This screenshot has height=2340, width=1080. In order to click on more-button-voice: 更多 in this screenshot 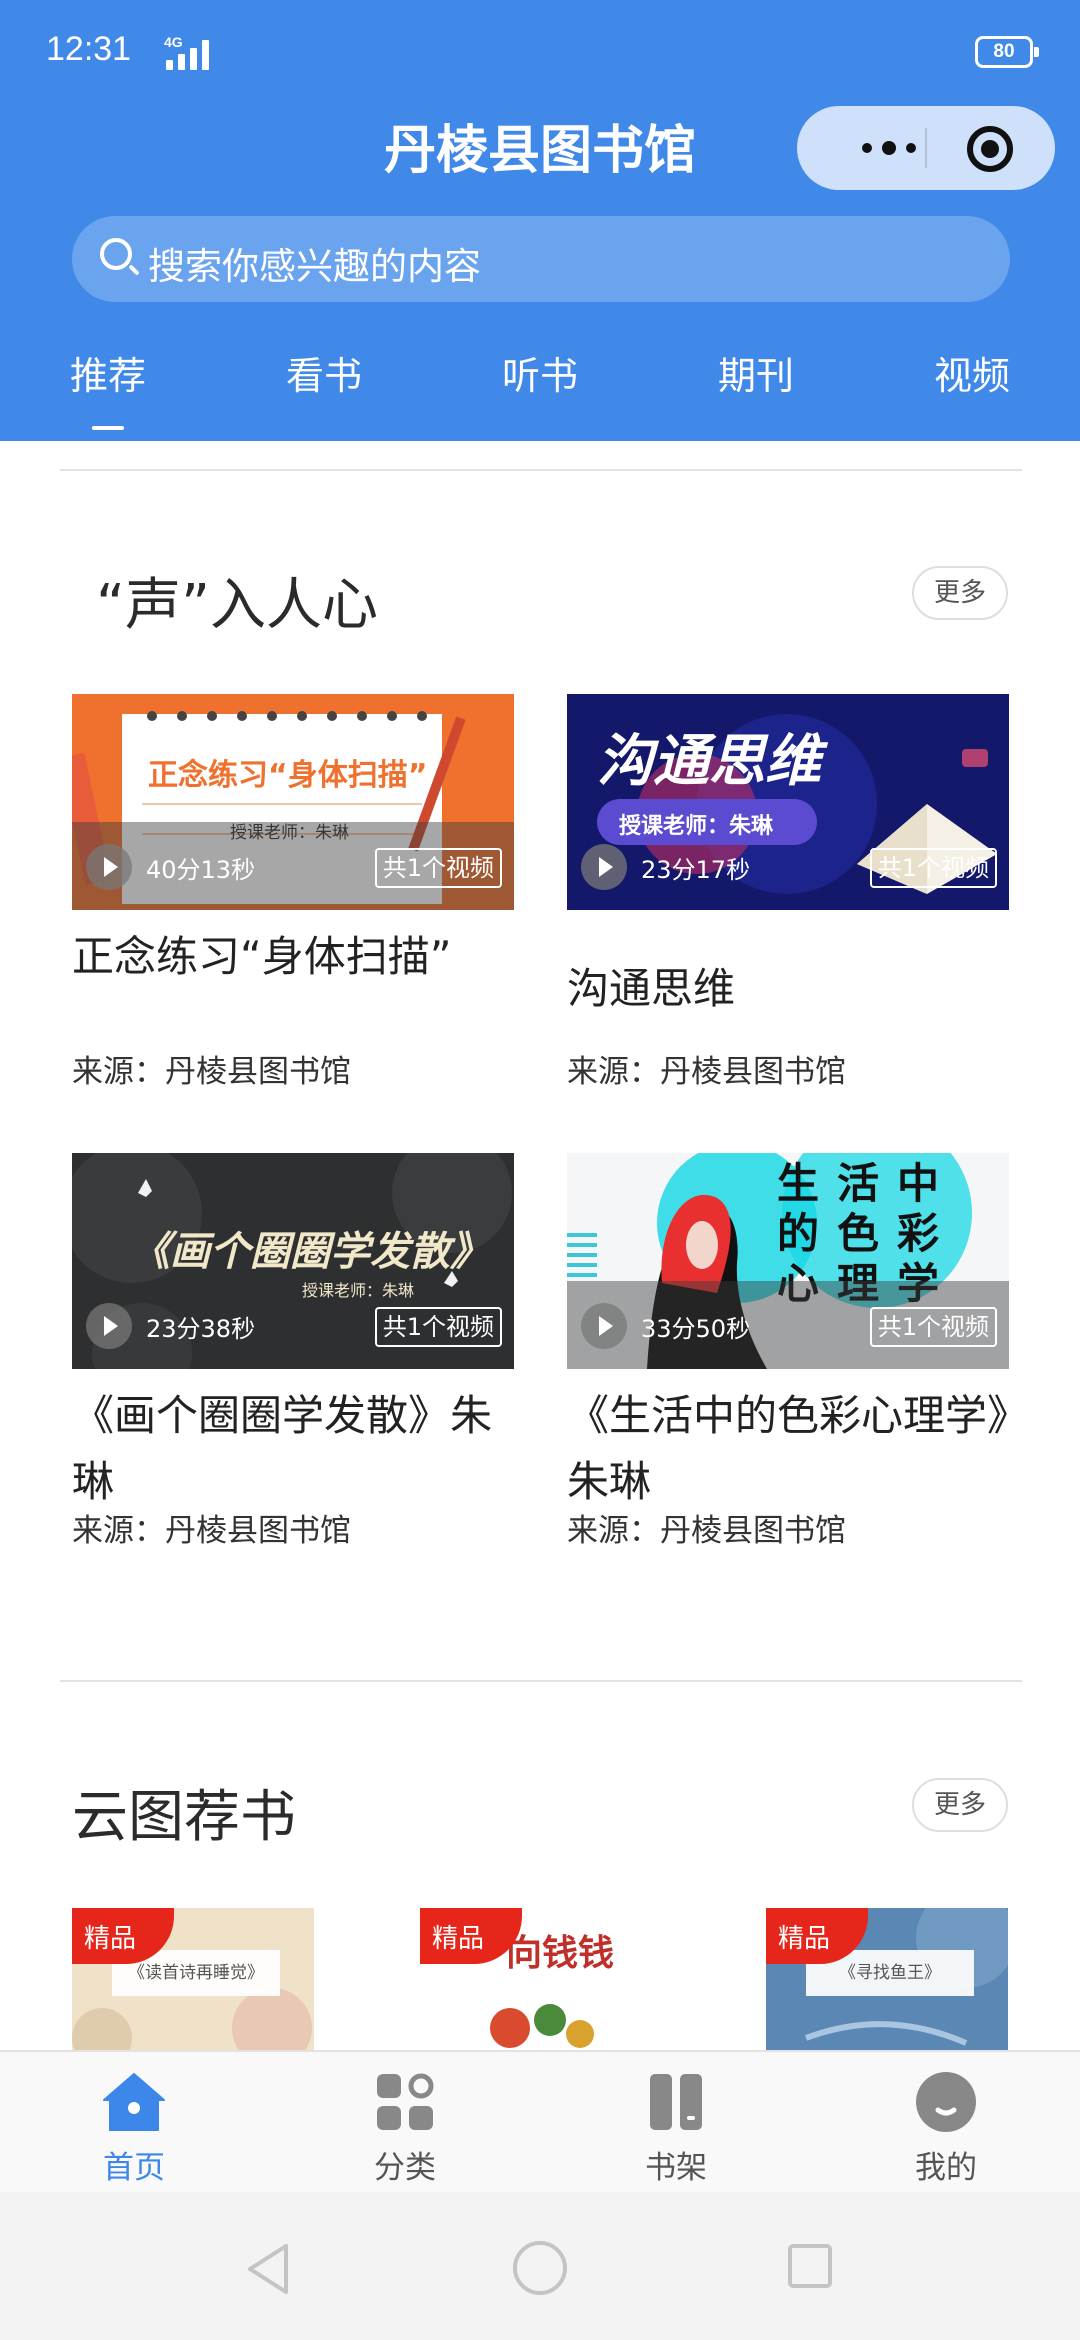, I will do `click(960, 593)`.